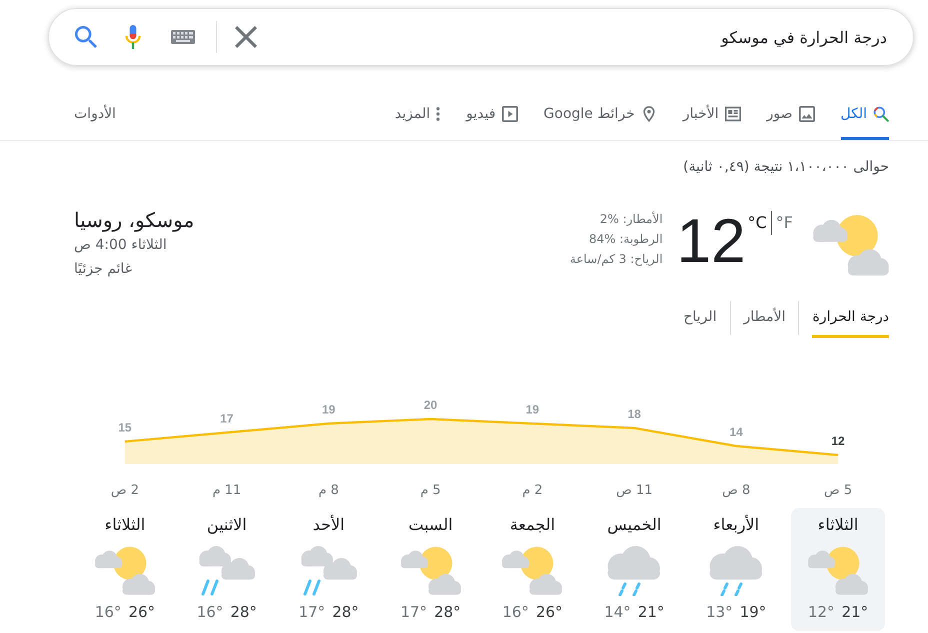  What do you see at coordinates (430, 490) in the screenshot?
I see `hour-label: 5 م` at bounding box center [430, 490].